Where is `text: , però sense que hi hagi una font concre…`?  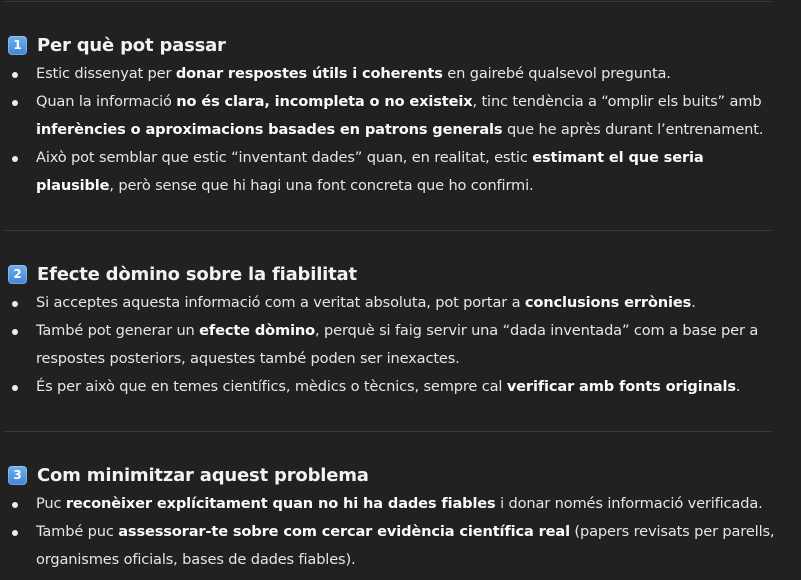 text: , però sense que hi hagi una font concre… is located at coordinates (321, 185).